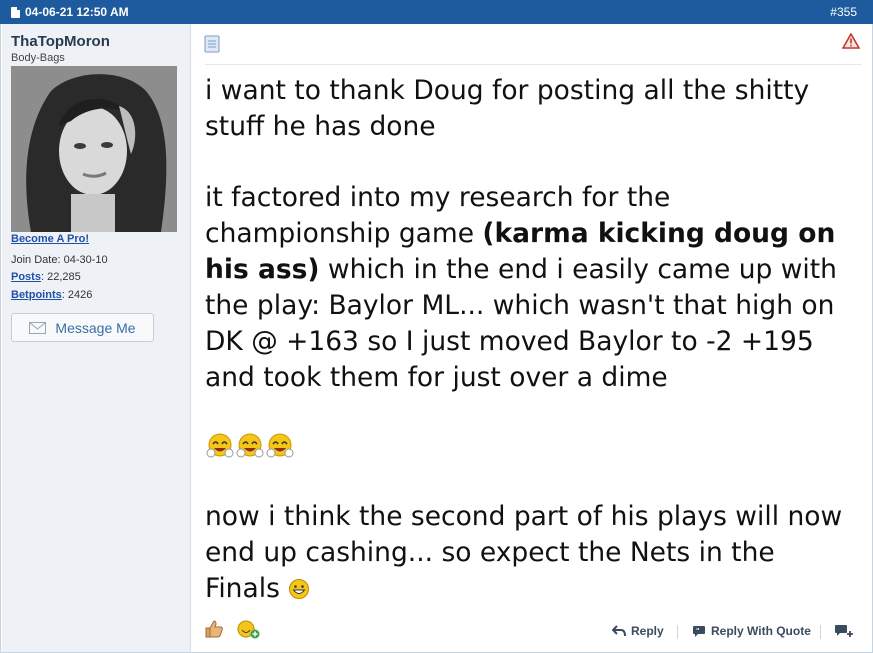  What do you see at coordinates (619, 631) in the screenshot?
I see `reply-arrow-icon` at bounding box center [619, 631].